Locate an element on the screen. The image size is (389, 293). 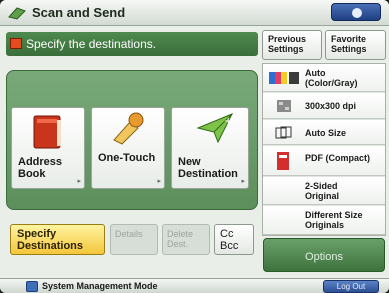
cc-bcc-button: Cc Bcc is located at coordinates (234, 239).